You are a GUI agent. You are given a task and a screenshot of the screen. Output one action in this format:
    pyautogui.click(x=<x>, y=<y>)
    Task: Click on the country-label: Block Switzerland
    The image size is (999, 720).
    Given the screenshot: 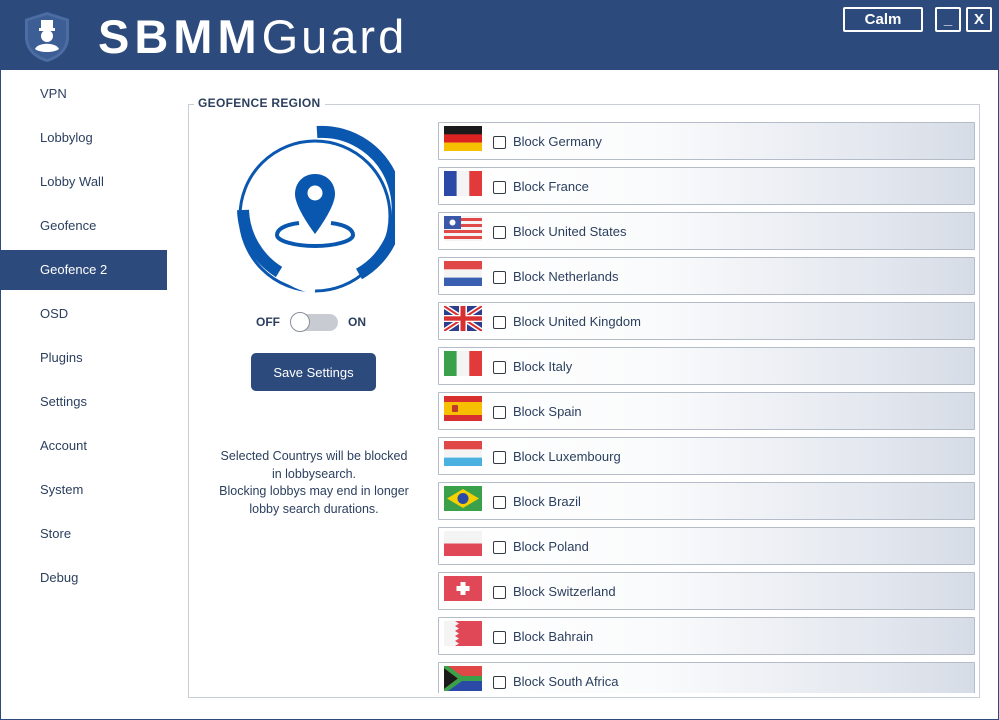 What is the action you would take?
    pyautogui.click(x=564, y=591)
    